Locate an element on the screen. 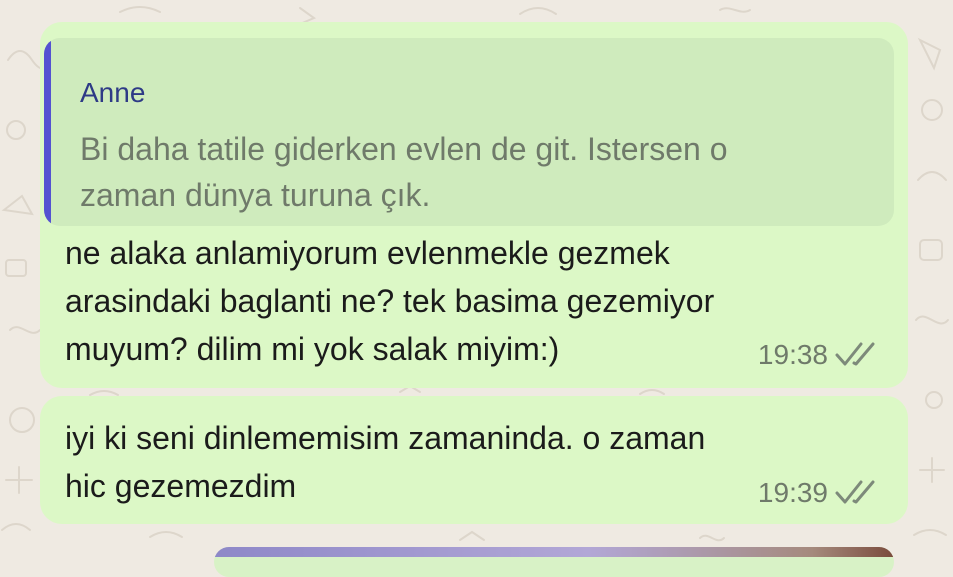 The image size is (953, 577). message-meta: 19:38 is located at coordinates (819, 355).